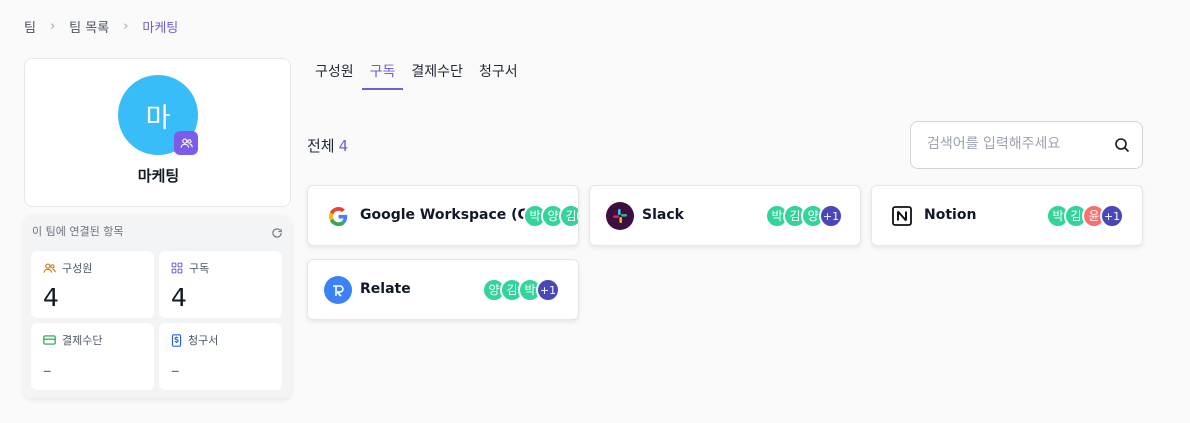 This screenshot has height=423, width=1190. I want to click on avatar: 김, so click(568, 216).